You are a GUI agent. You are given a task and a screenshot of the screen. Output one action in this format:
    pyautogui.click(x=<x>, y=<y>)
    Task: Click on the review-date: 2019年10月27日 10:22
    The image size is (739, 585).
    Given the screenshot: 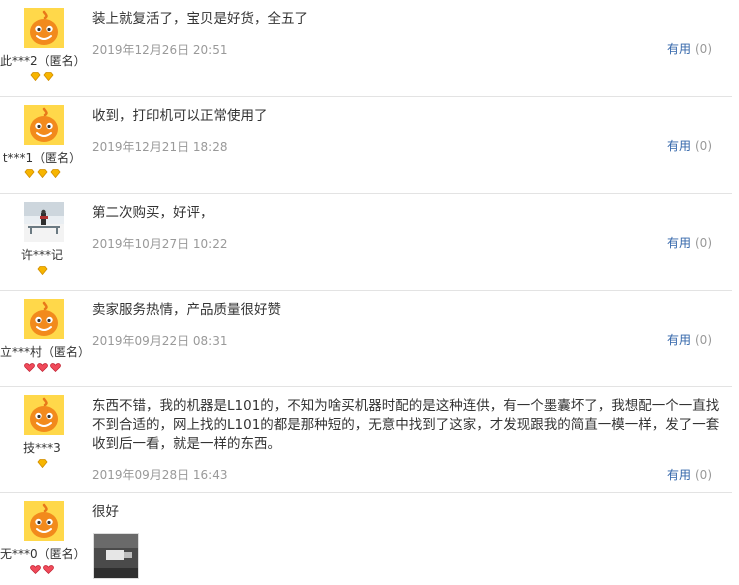 What is the action you would take?
    pyautogui.click(x=160, y=244)
    